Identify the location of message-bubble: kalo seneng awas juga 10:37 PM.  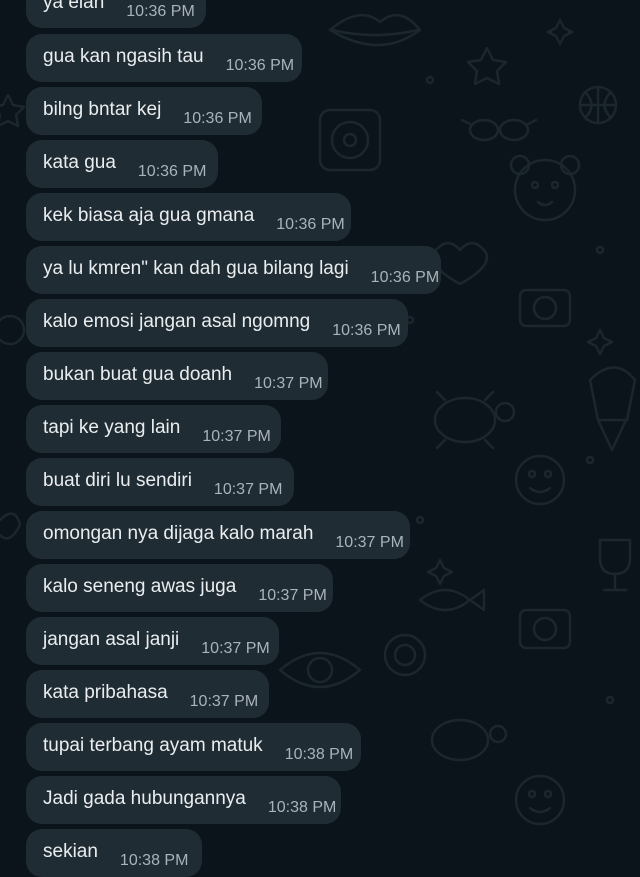
(179, 588).